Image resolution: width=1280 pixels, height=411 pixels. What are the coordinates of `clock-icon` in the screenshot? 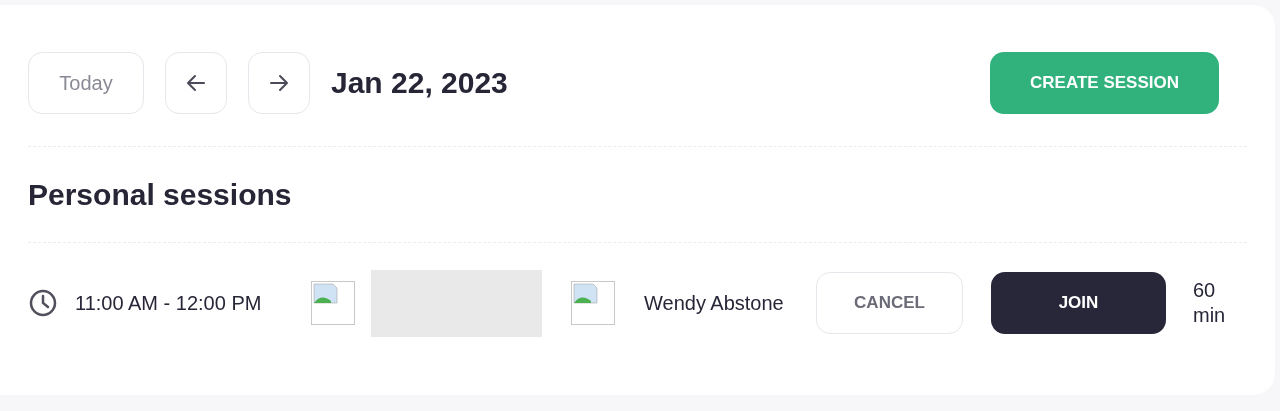 It's located at (43, 303).